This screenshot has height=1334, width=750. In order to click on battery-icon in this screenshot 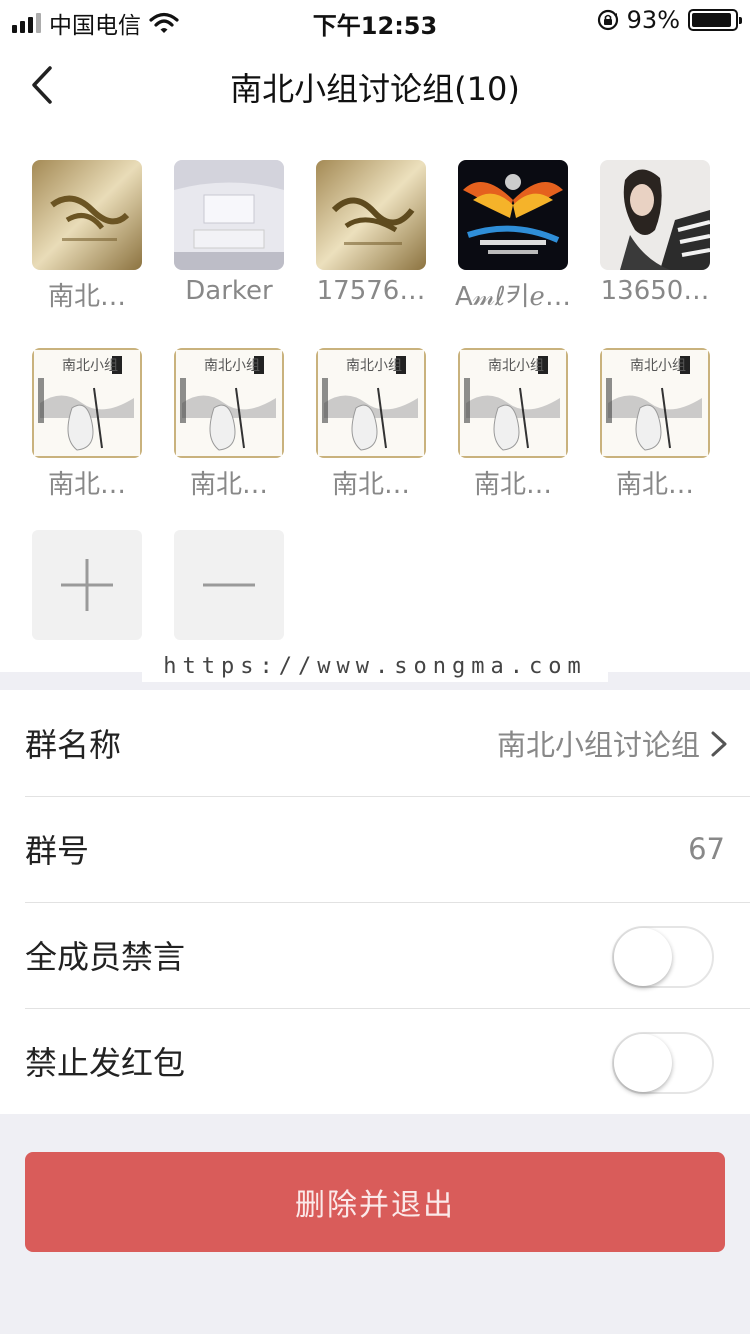, I will do `click(715, 20)`.